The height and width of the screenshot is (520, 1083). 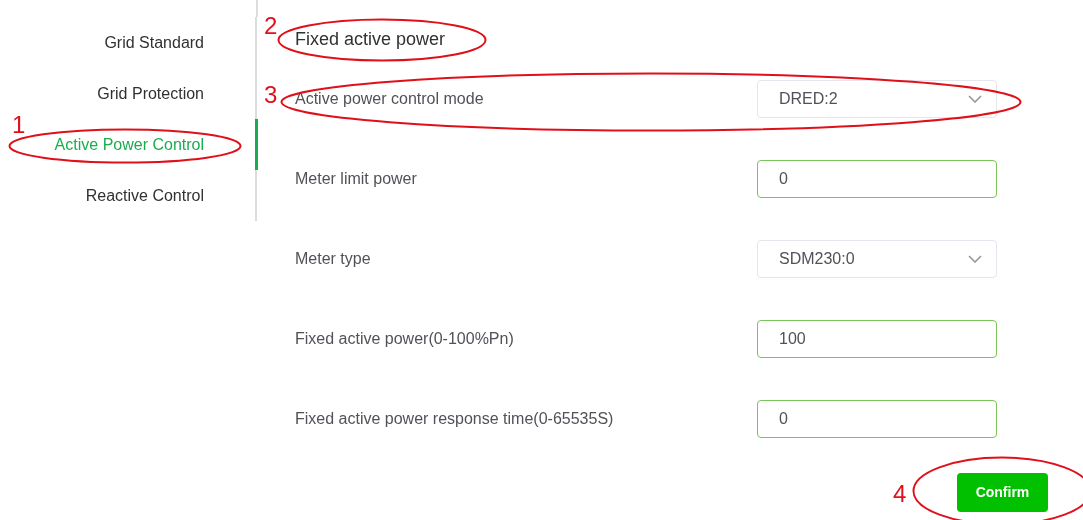 What do you see at coordinates (877, 259) in the screenshot?
I see `dropdown: SDM230:0` at bounding box center [877, 259].